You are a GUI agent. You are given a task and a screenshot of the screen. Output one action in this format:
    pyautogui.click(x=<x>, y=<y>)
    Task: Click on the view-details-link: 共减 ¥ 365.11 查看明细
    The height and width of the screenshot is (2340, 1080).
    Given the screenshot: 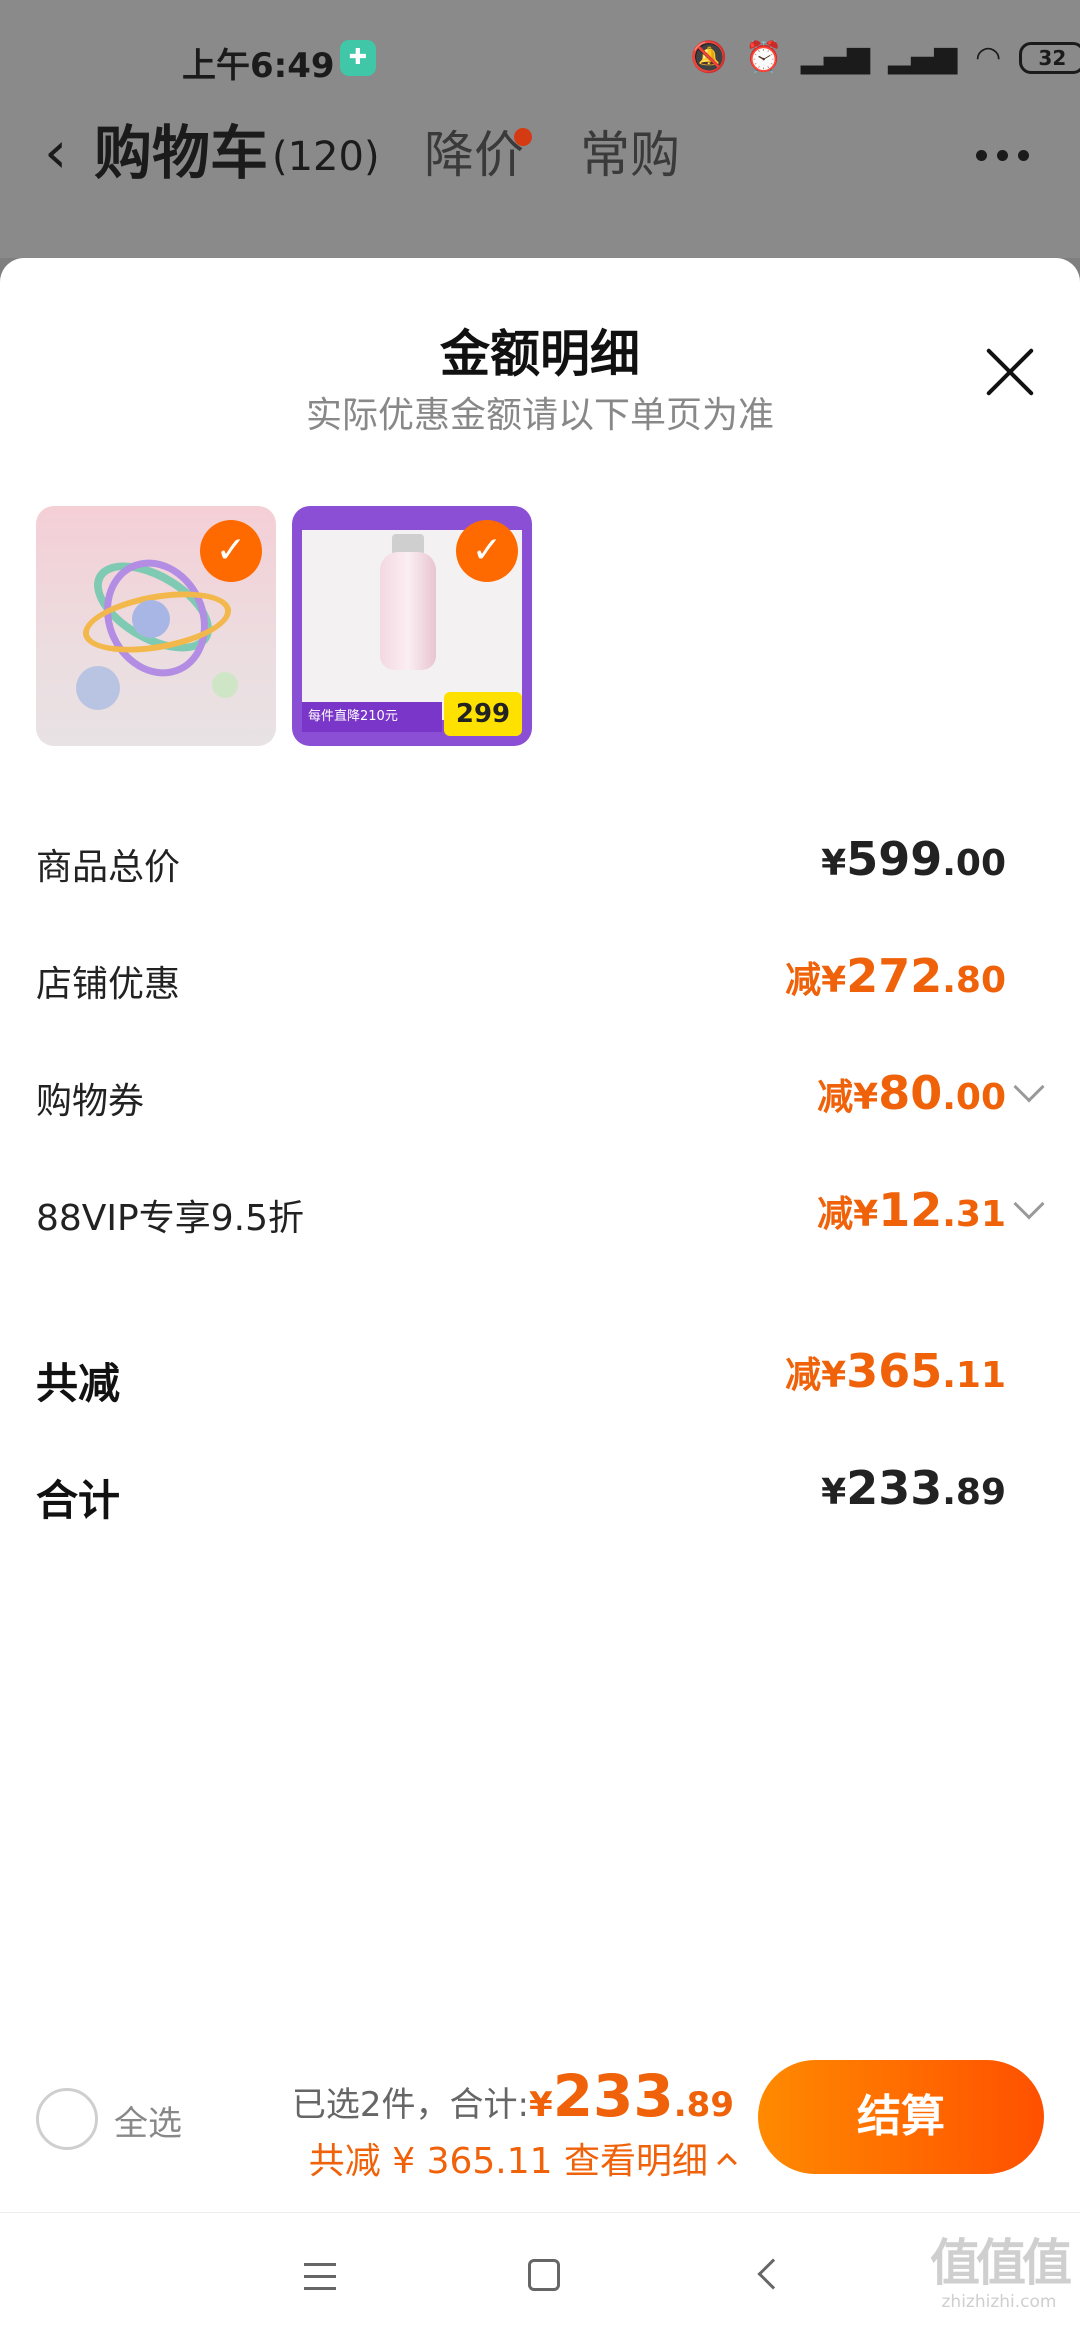 What is the action you would take?
    pyautogui.click(x=522, y=2158)
    